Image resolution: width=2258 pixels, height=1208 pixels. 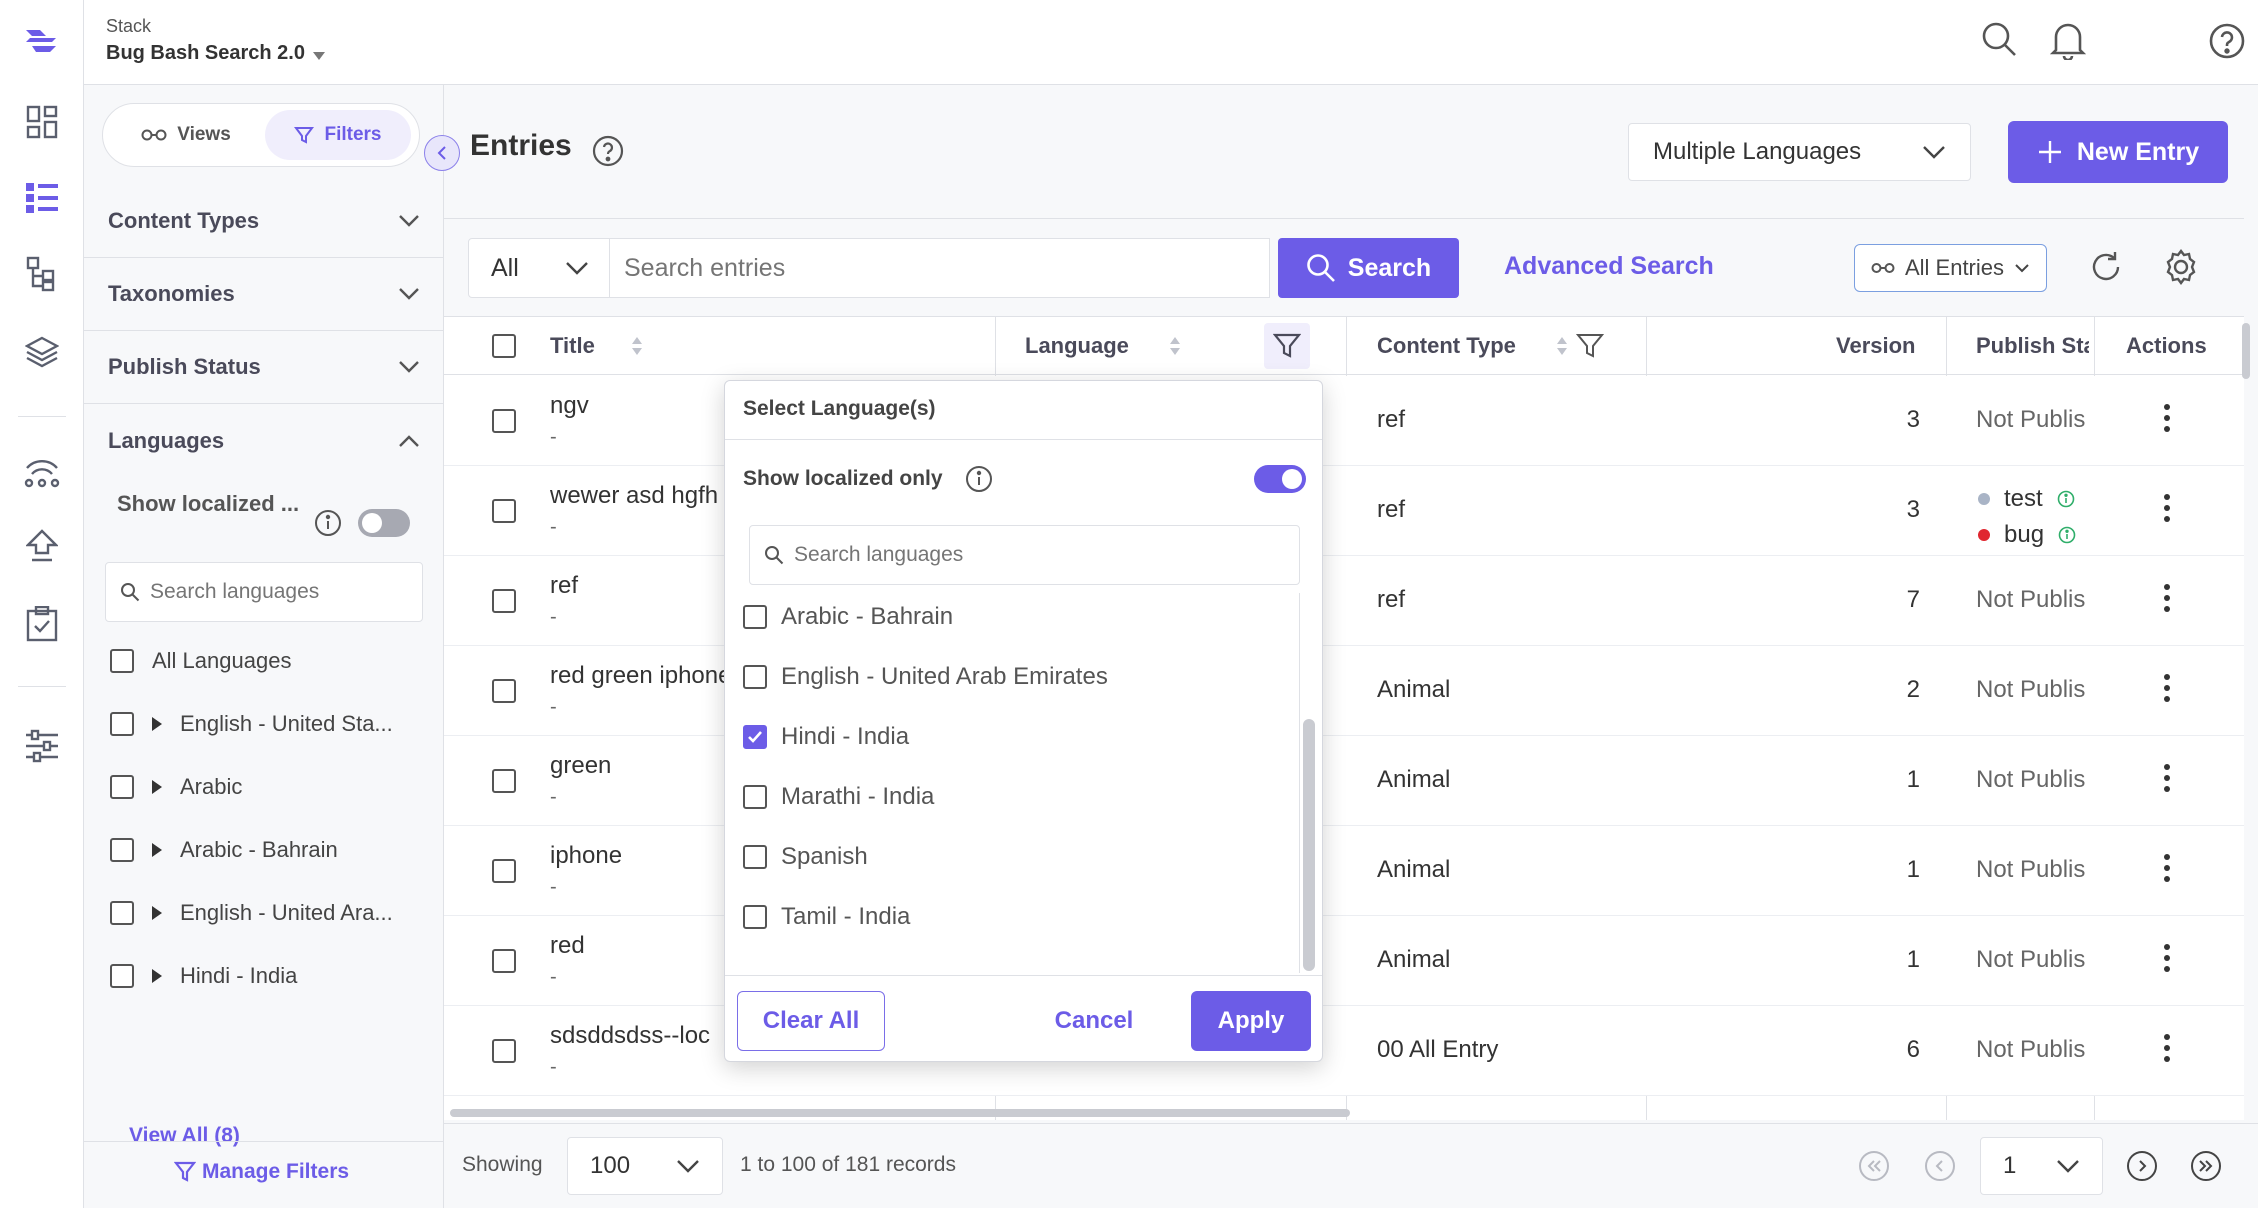 I want to click on settings-gear-icon, so click(x=2181, y=267).